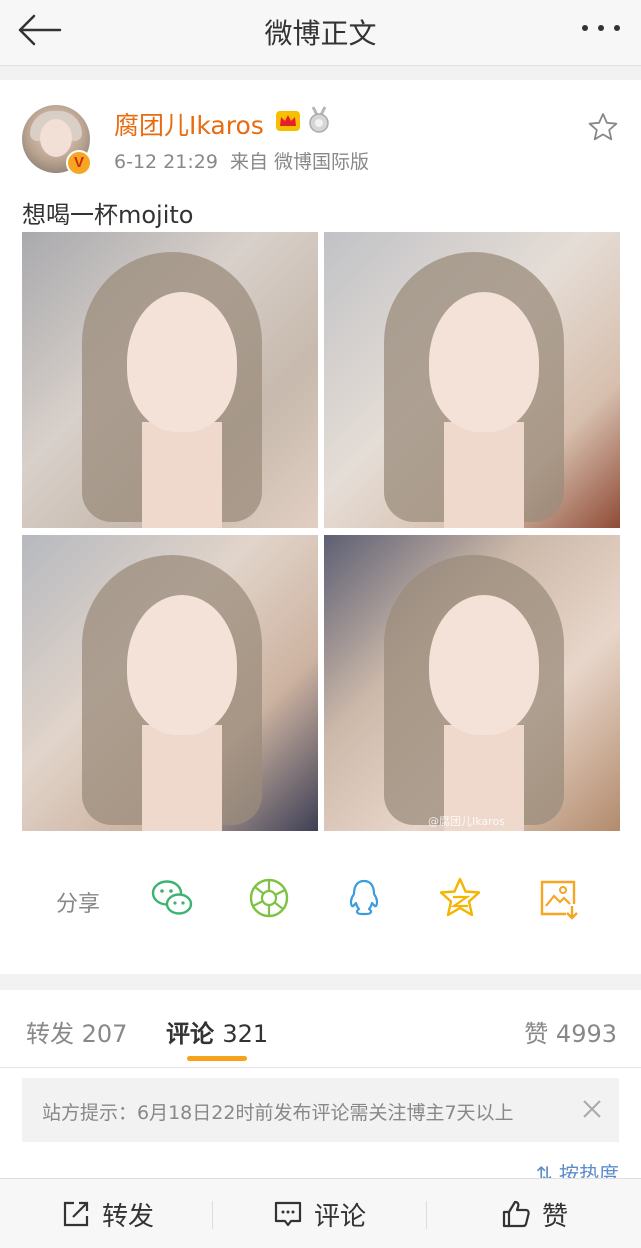 The width and height of the screenshot is (641, 1248). I want to click on favorite-star-icon, so click(603, 127).